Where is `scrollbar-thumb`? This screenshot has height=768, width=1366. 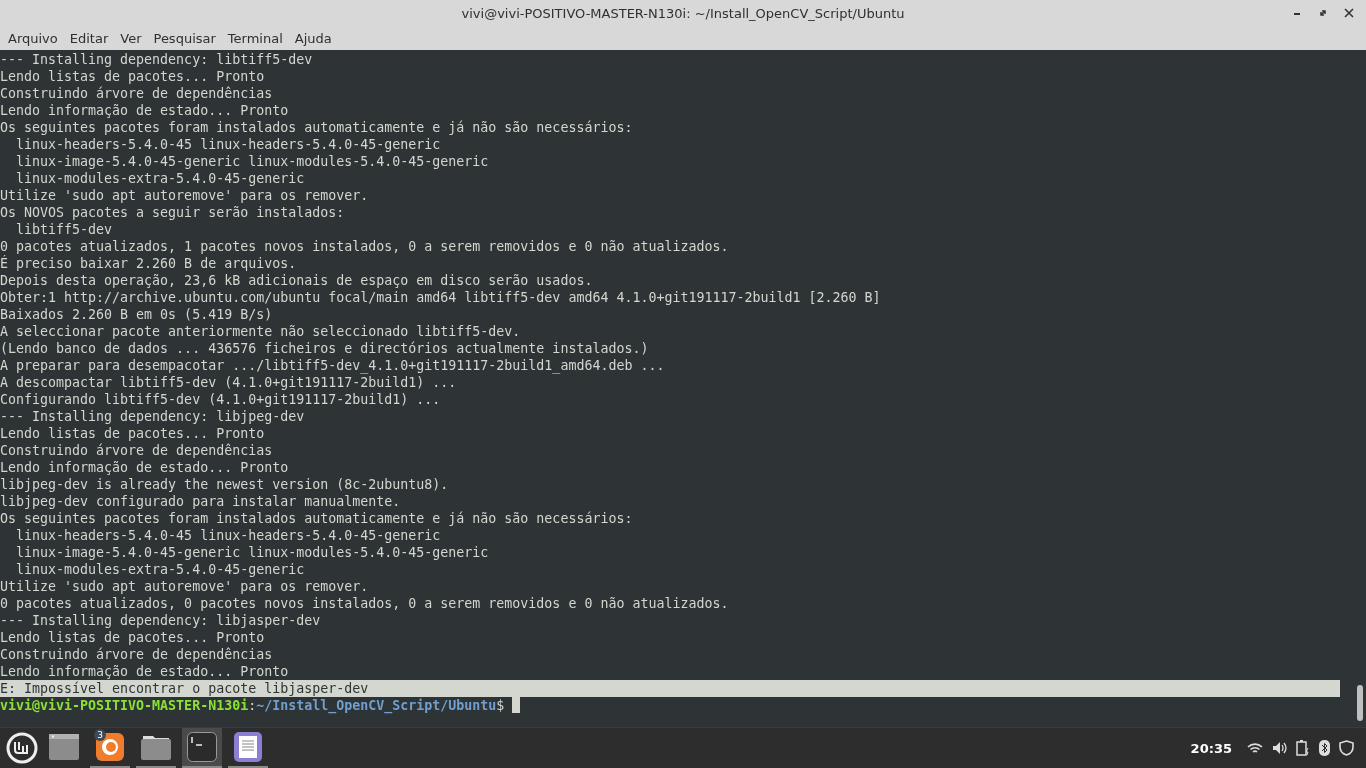
scrollbar-thumb is located at coordinates (1360, 703).